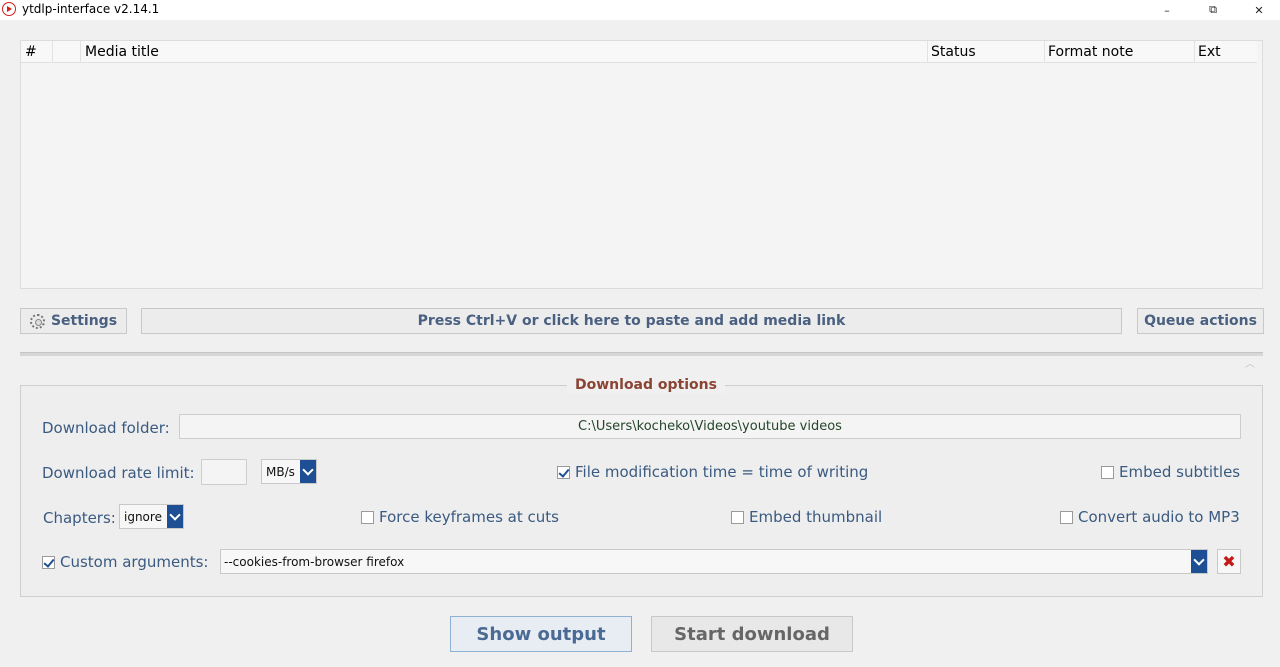  What do you see at coordinates (1159, 517) in the screenshot?
I see `convert-mp3-label: Convert audio to MP3` at bounding box center [1159, 517].